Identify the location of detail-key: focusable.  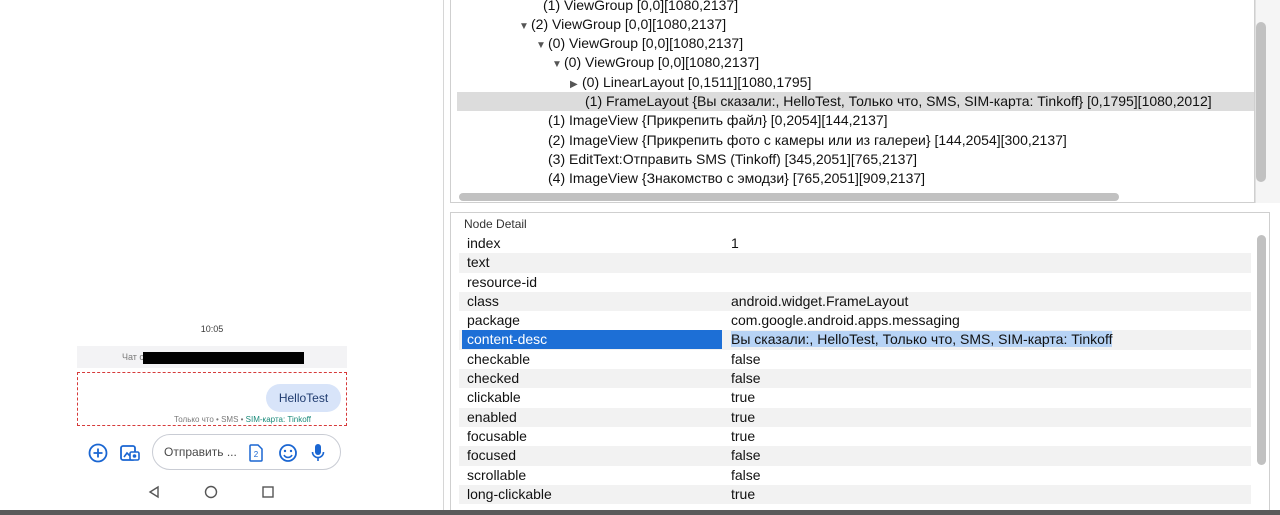
(497, 435).